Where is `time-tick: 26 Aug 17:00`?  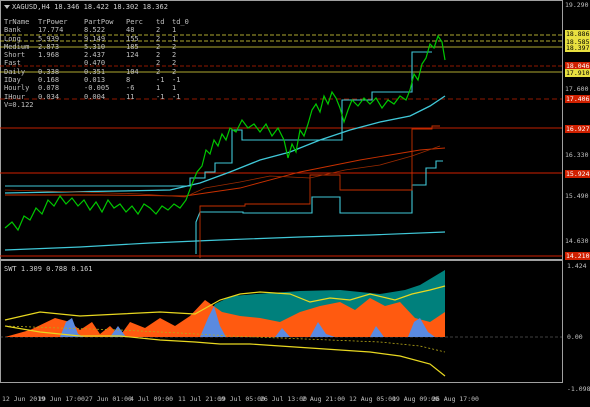 time-tick: 26 Aug 17:00 is located at coordinates (455, 399).